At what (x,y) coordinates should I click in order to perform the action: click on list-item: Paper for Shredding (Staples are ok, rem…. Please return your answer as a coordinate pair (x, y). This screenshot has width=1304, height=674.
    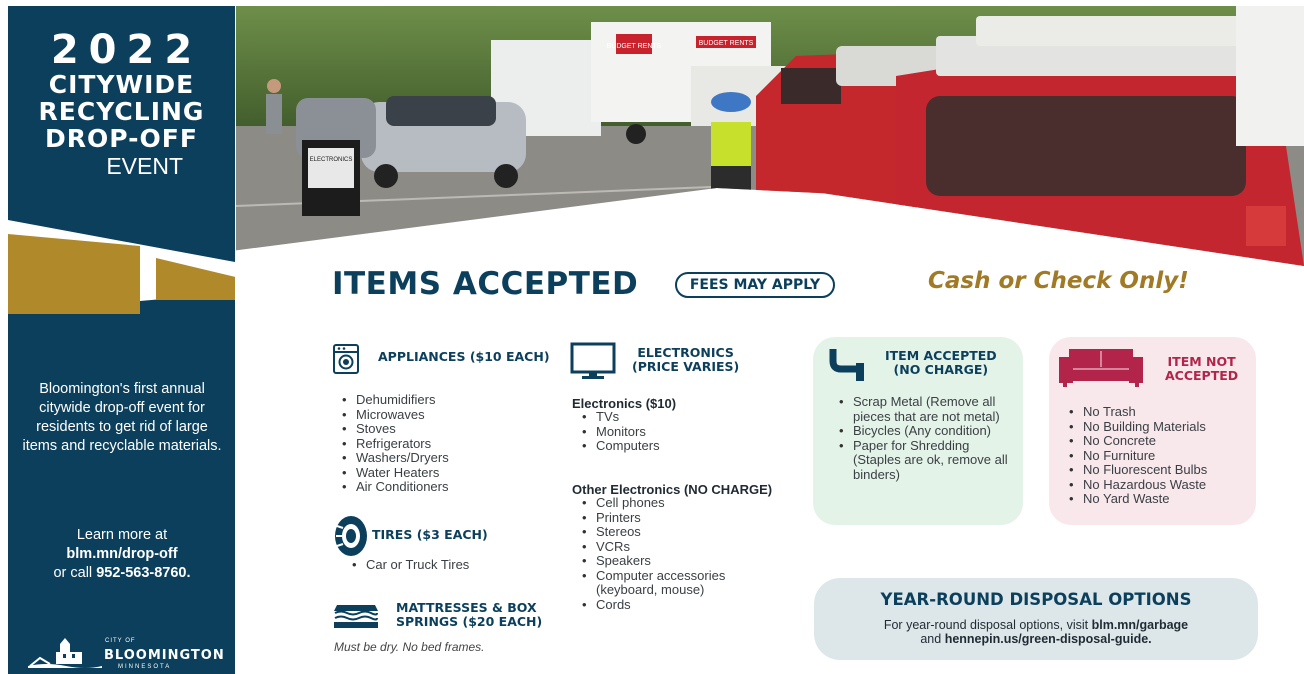
    Looking at the image, I should click on (925, 460).